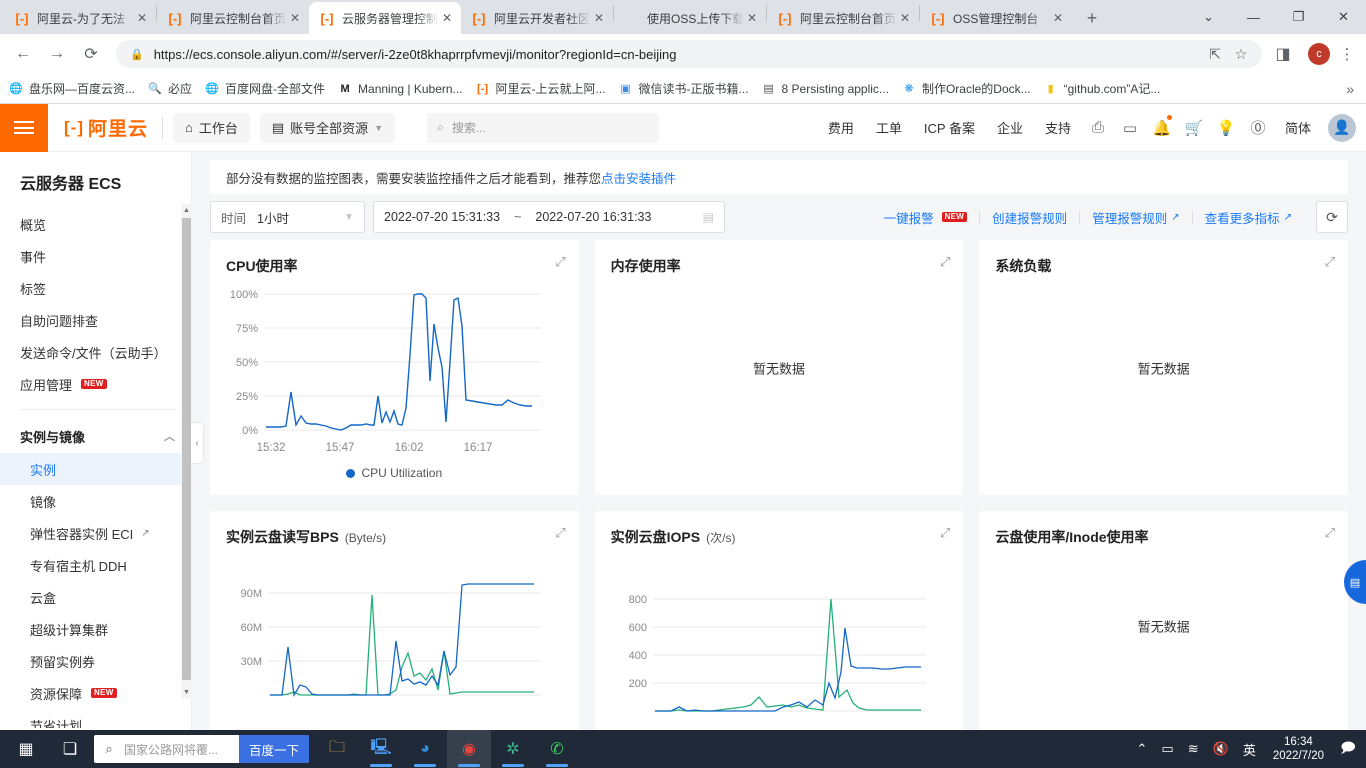 This screenshot has width=1366, height=768. Describe the element at coordinates (638, 177) in the screenshot. I see `install-plugin-link: 点击安装插件` at that location.